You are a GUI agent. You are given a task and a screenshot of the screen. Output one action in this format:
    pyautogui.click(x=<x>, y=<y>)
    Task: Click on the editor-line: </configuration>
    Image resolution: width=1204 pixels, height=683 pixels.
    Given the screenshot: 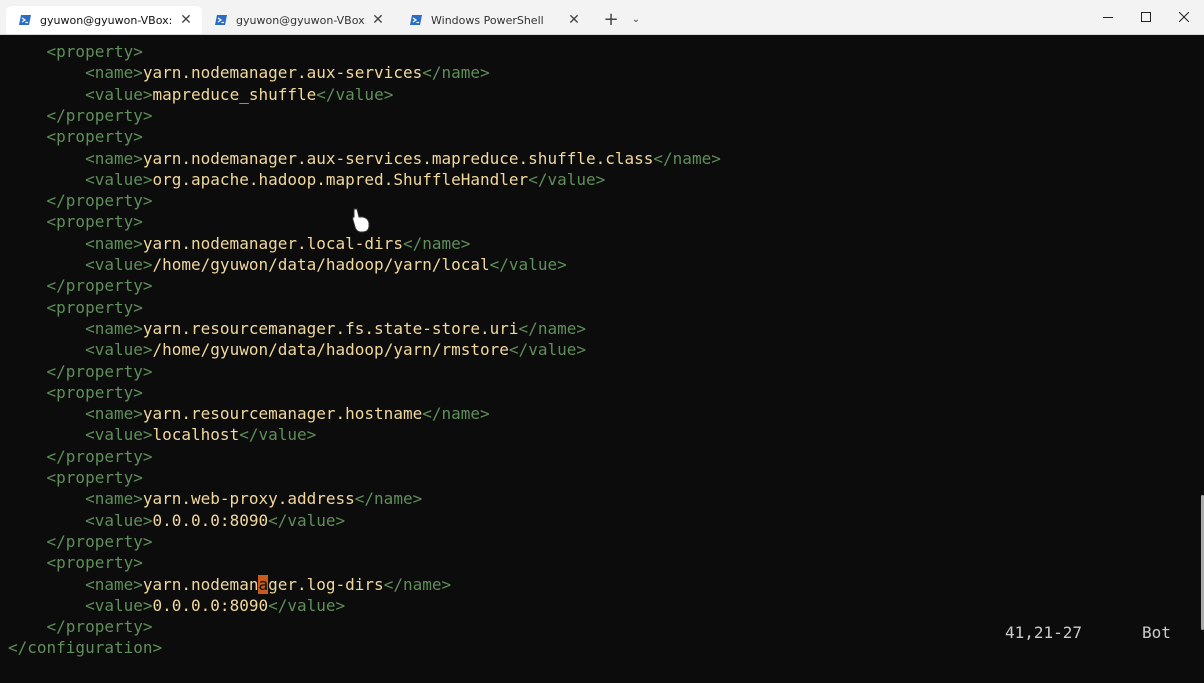 What is the action you would take?
    pyautogui.click(x=85, y=647)
    